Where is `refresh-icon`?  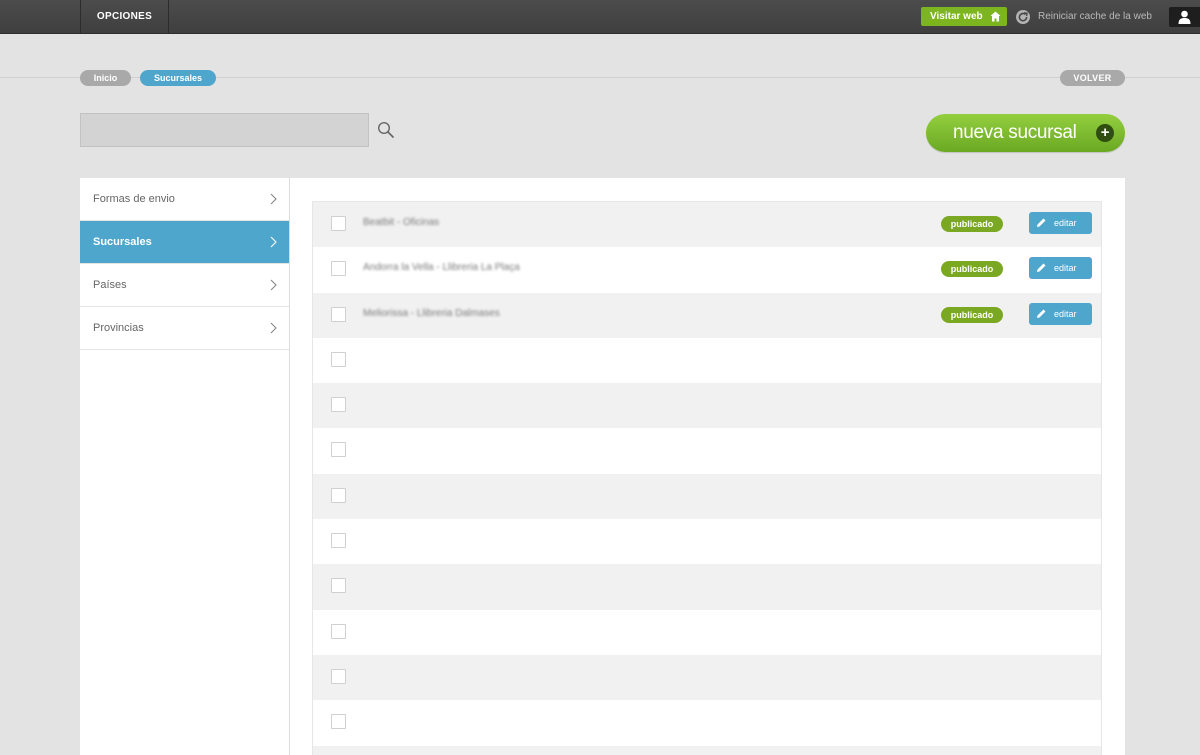 refresh-icon is located at coordinates (1023, 17).